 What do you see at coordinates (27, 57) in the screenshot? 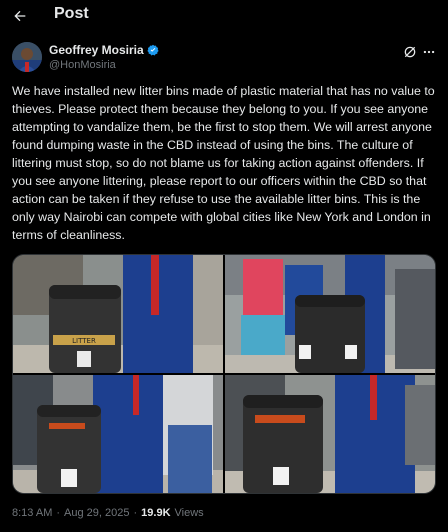
I see `avatar` at bounding box center [27, 57].